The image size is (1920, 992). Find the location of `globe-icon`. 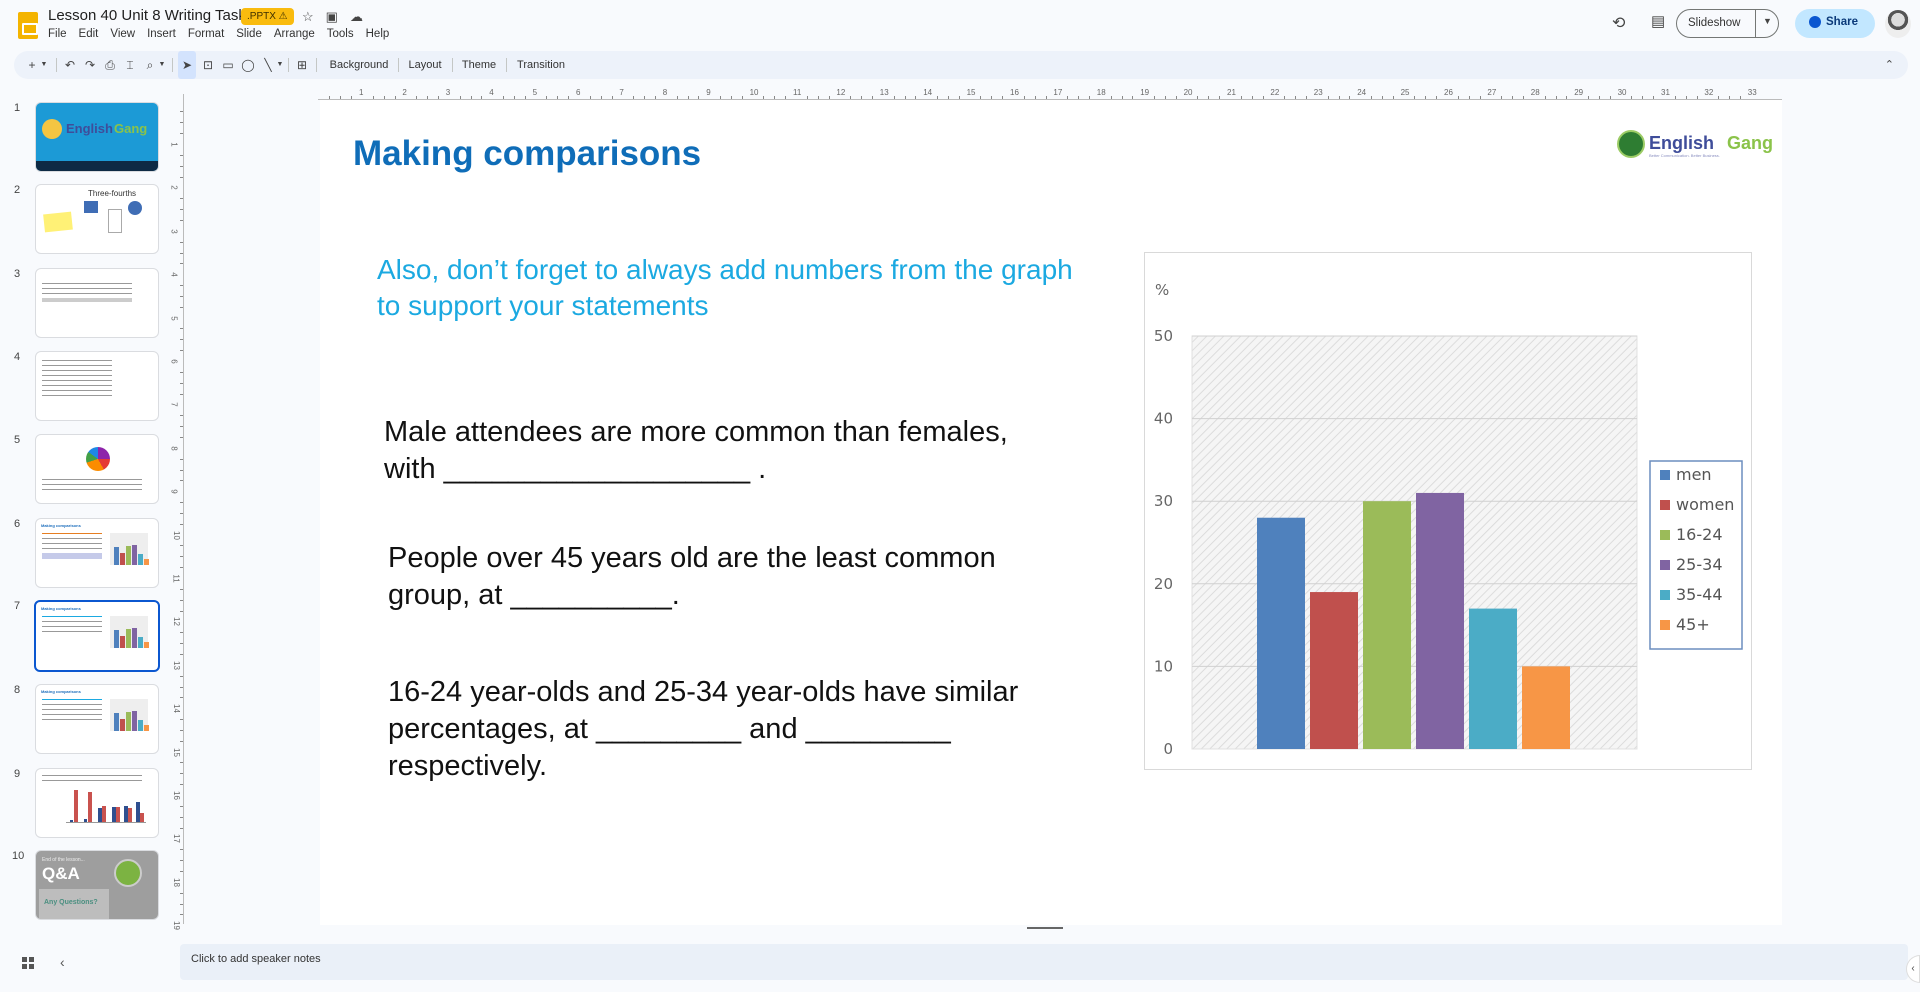

globe-icon is located at coordinates (1815, 22).